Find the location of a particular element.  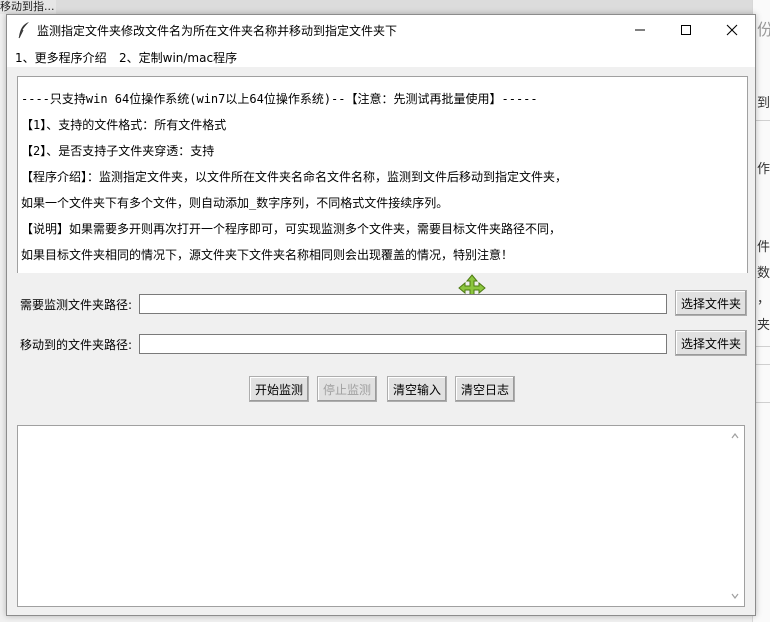

close-icon is located at coordinates (732, 30).